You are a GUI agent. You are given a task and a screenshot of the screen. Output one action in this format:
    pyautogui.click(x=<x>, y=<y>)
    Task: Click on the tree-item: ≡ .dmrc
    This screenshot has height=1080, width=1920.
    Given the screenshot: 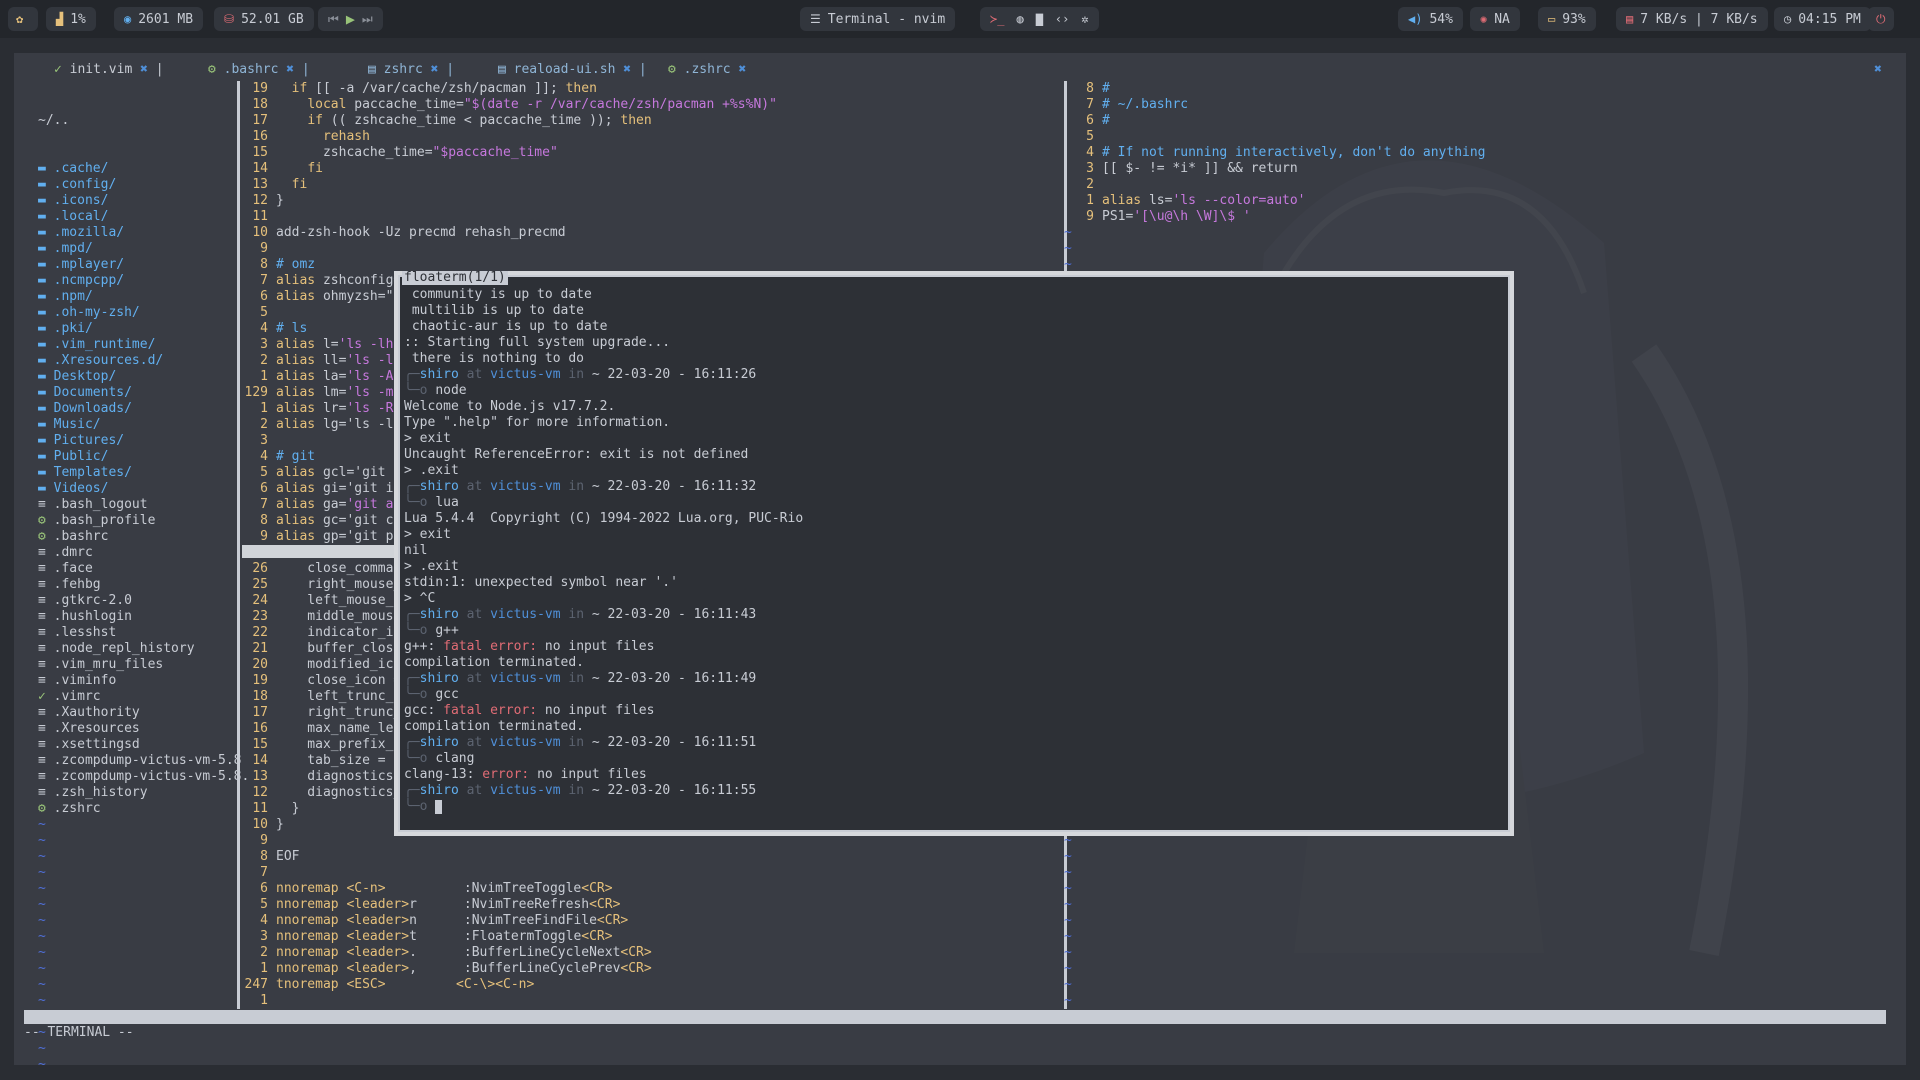 What is the action you would take?
    pyautogui.click(x=143, y=553)
    